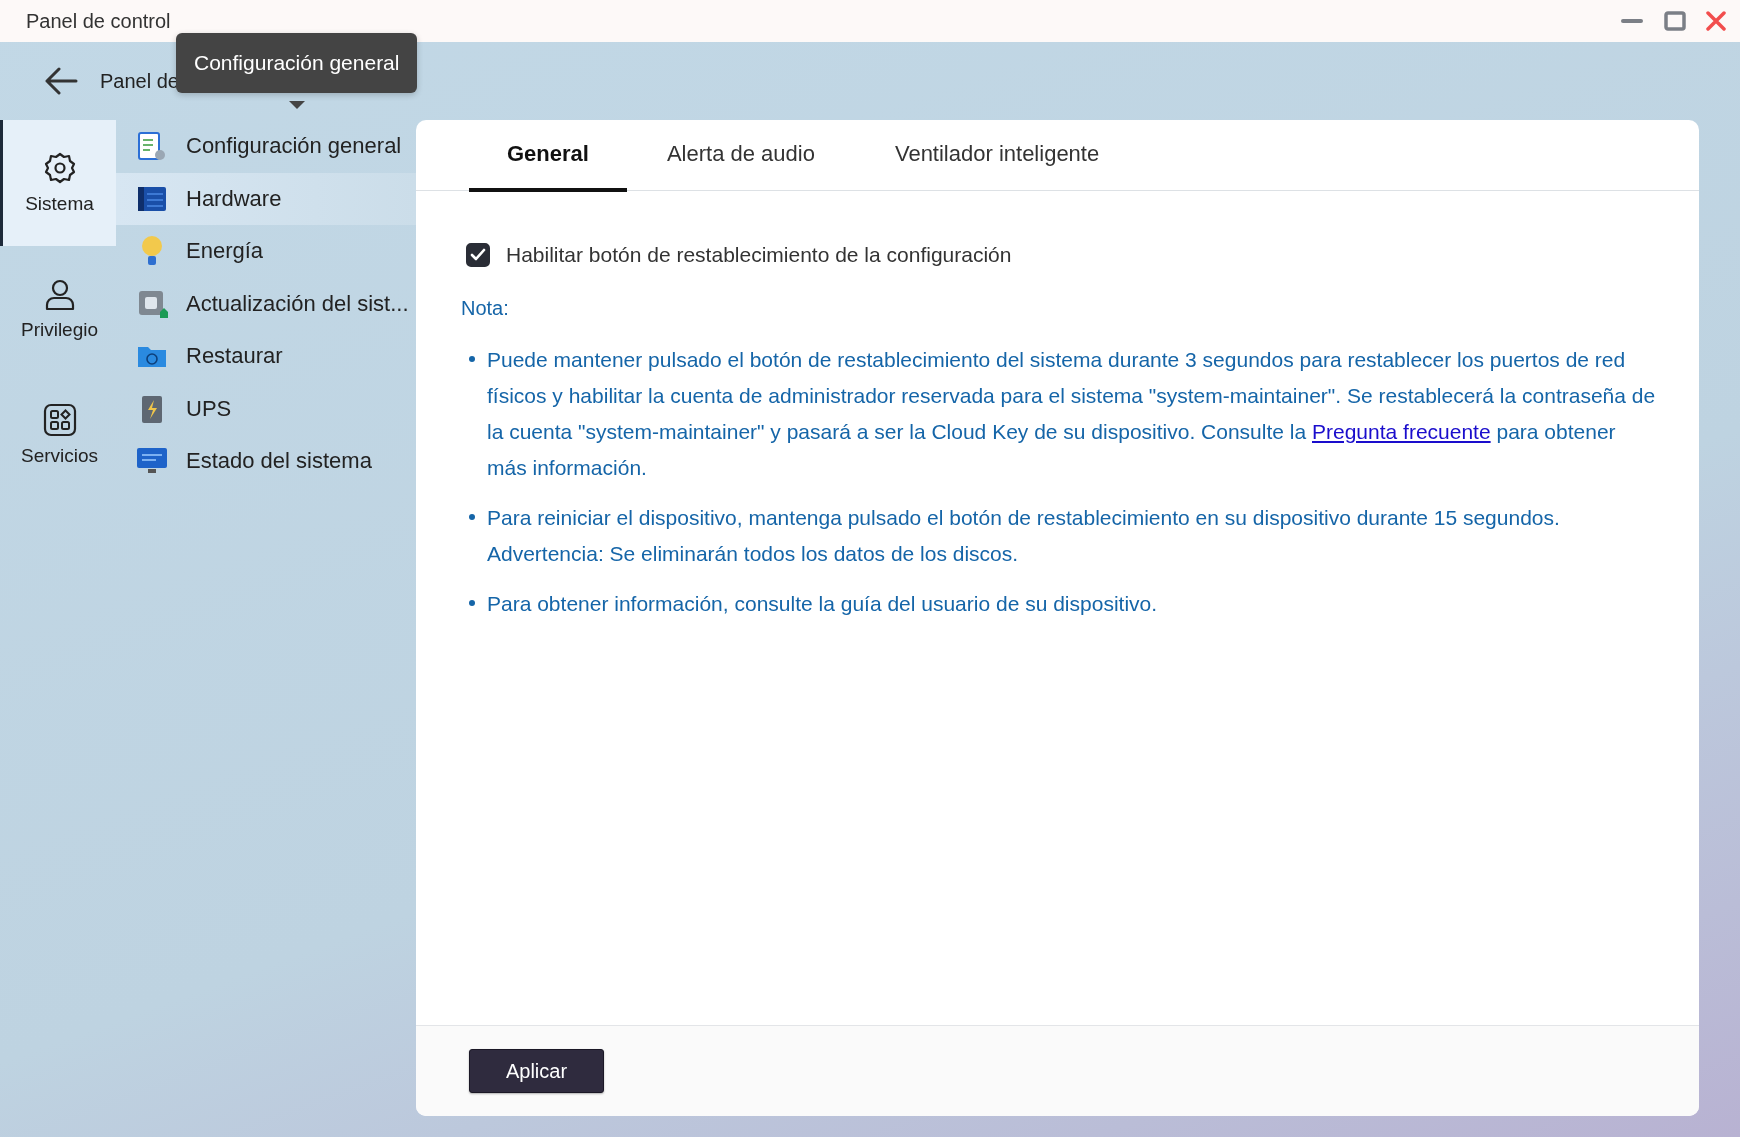 The image size is (1740, 1137). What do you see at coordinates (1401, 431) in the screenshot?
I see `faq-link: Pregunta frecuente` at bounding box center [1401, 431].